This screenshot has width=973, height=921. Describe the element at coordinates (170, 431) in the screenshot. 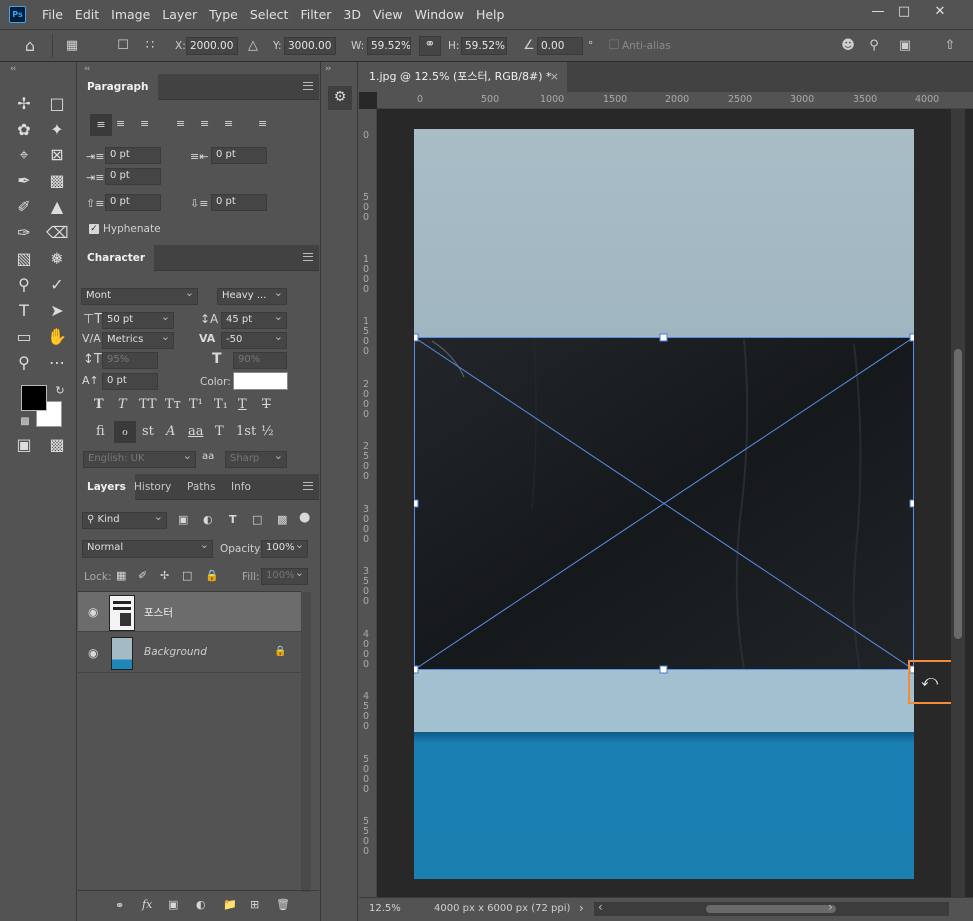

I see `swash-button: A` at that location.